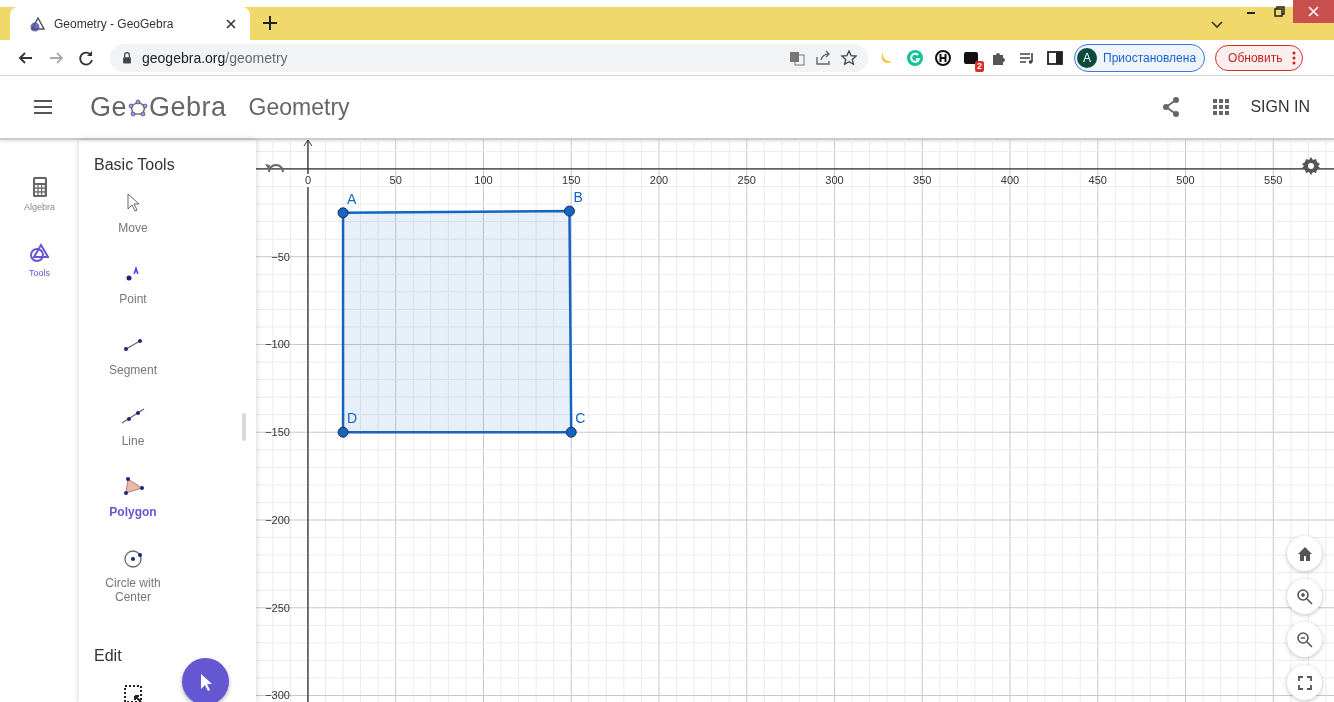 The width and height of the screenshot is (1334, 702). What do you see at coordinates (43, 107) in the screenshot?
I see `menu-icon` at bounding box center [43, 107].